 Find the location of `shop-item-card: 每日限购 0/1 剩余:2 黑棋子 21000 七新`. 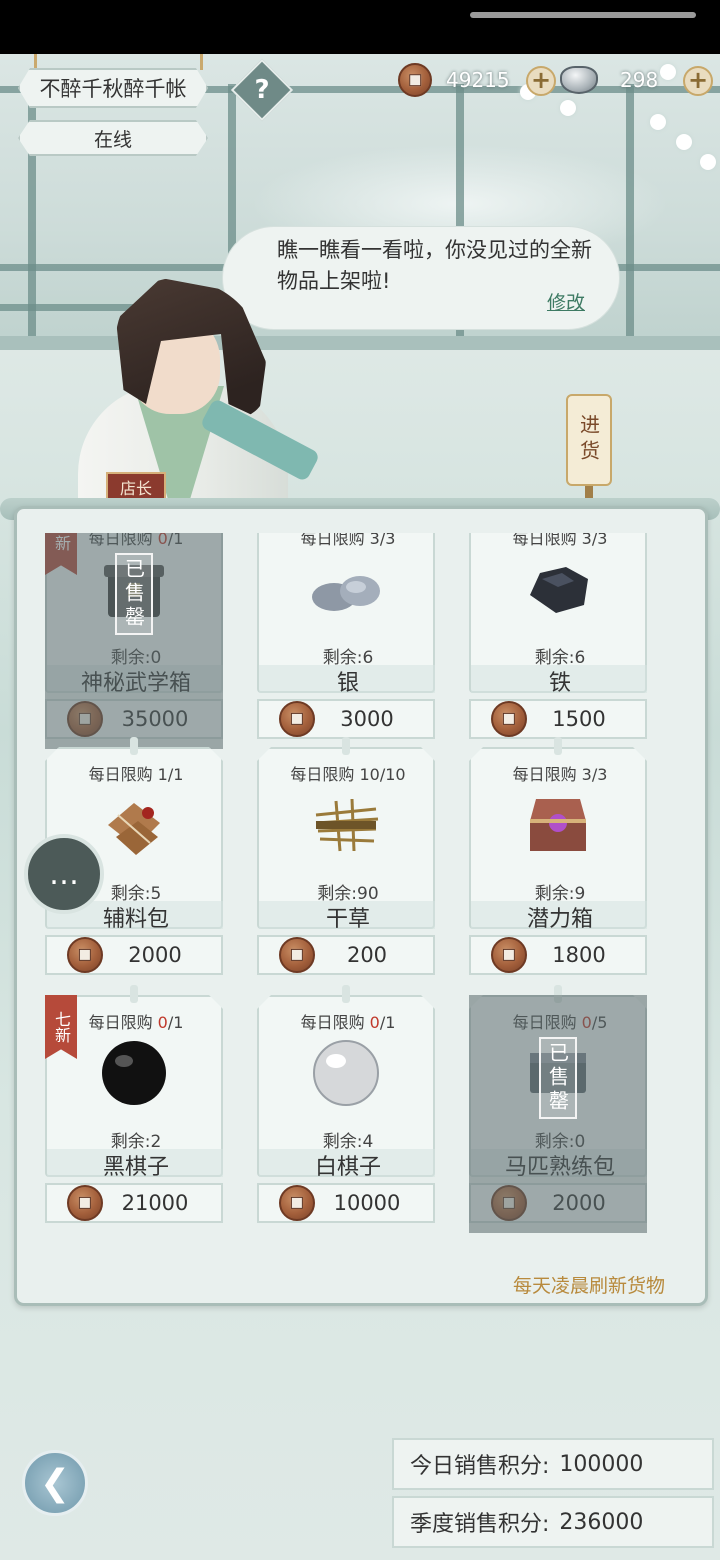

shop-item-card: 每日限购 0/1 剩余:2 黑棋子 21000 七新 is located at coordinates (135, 1109).